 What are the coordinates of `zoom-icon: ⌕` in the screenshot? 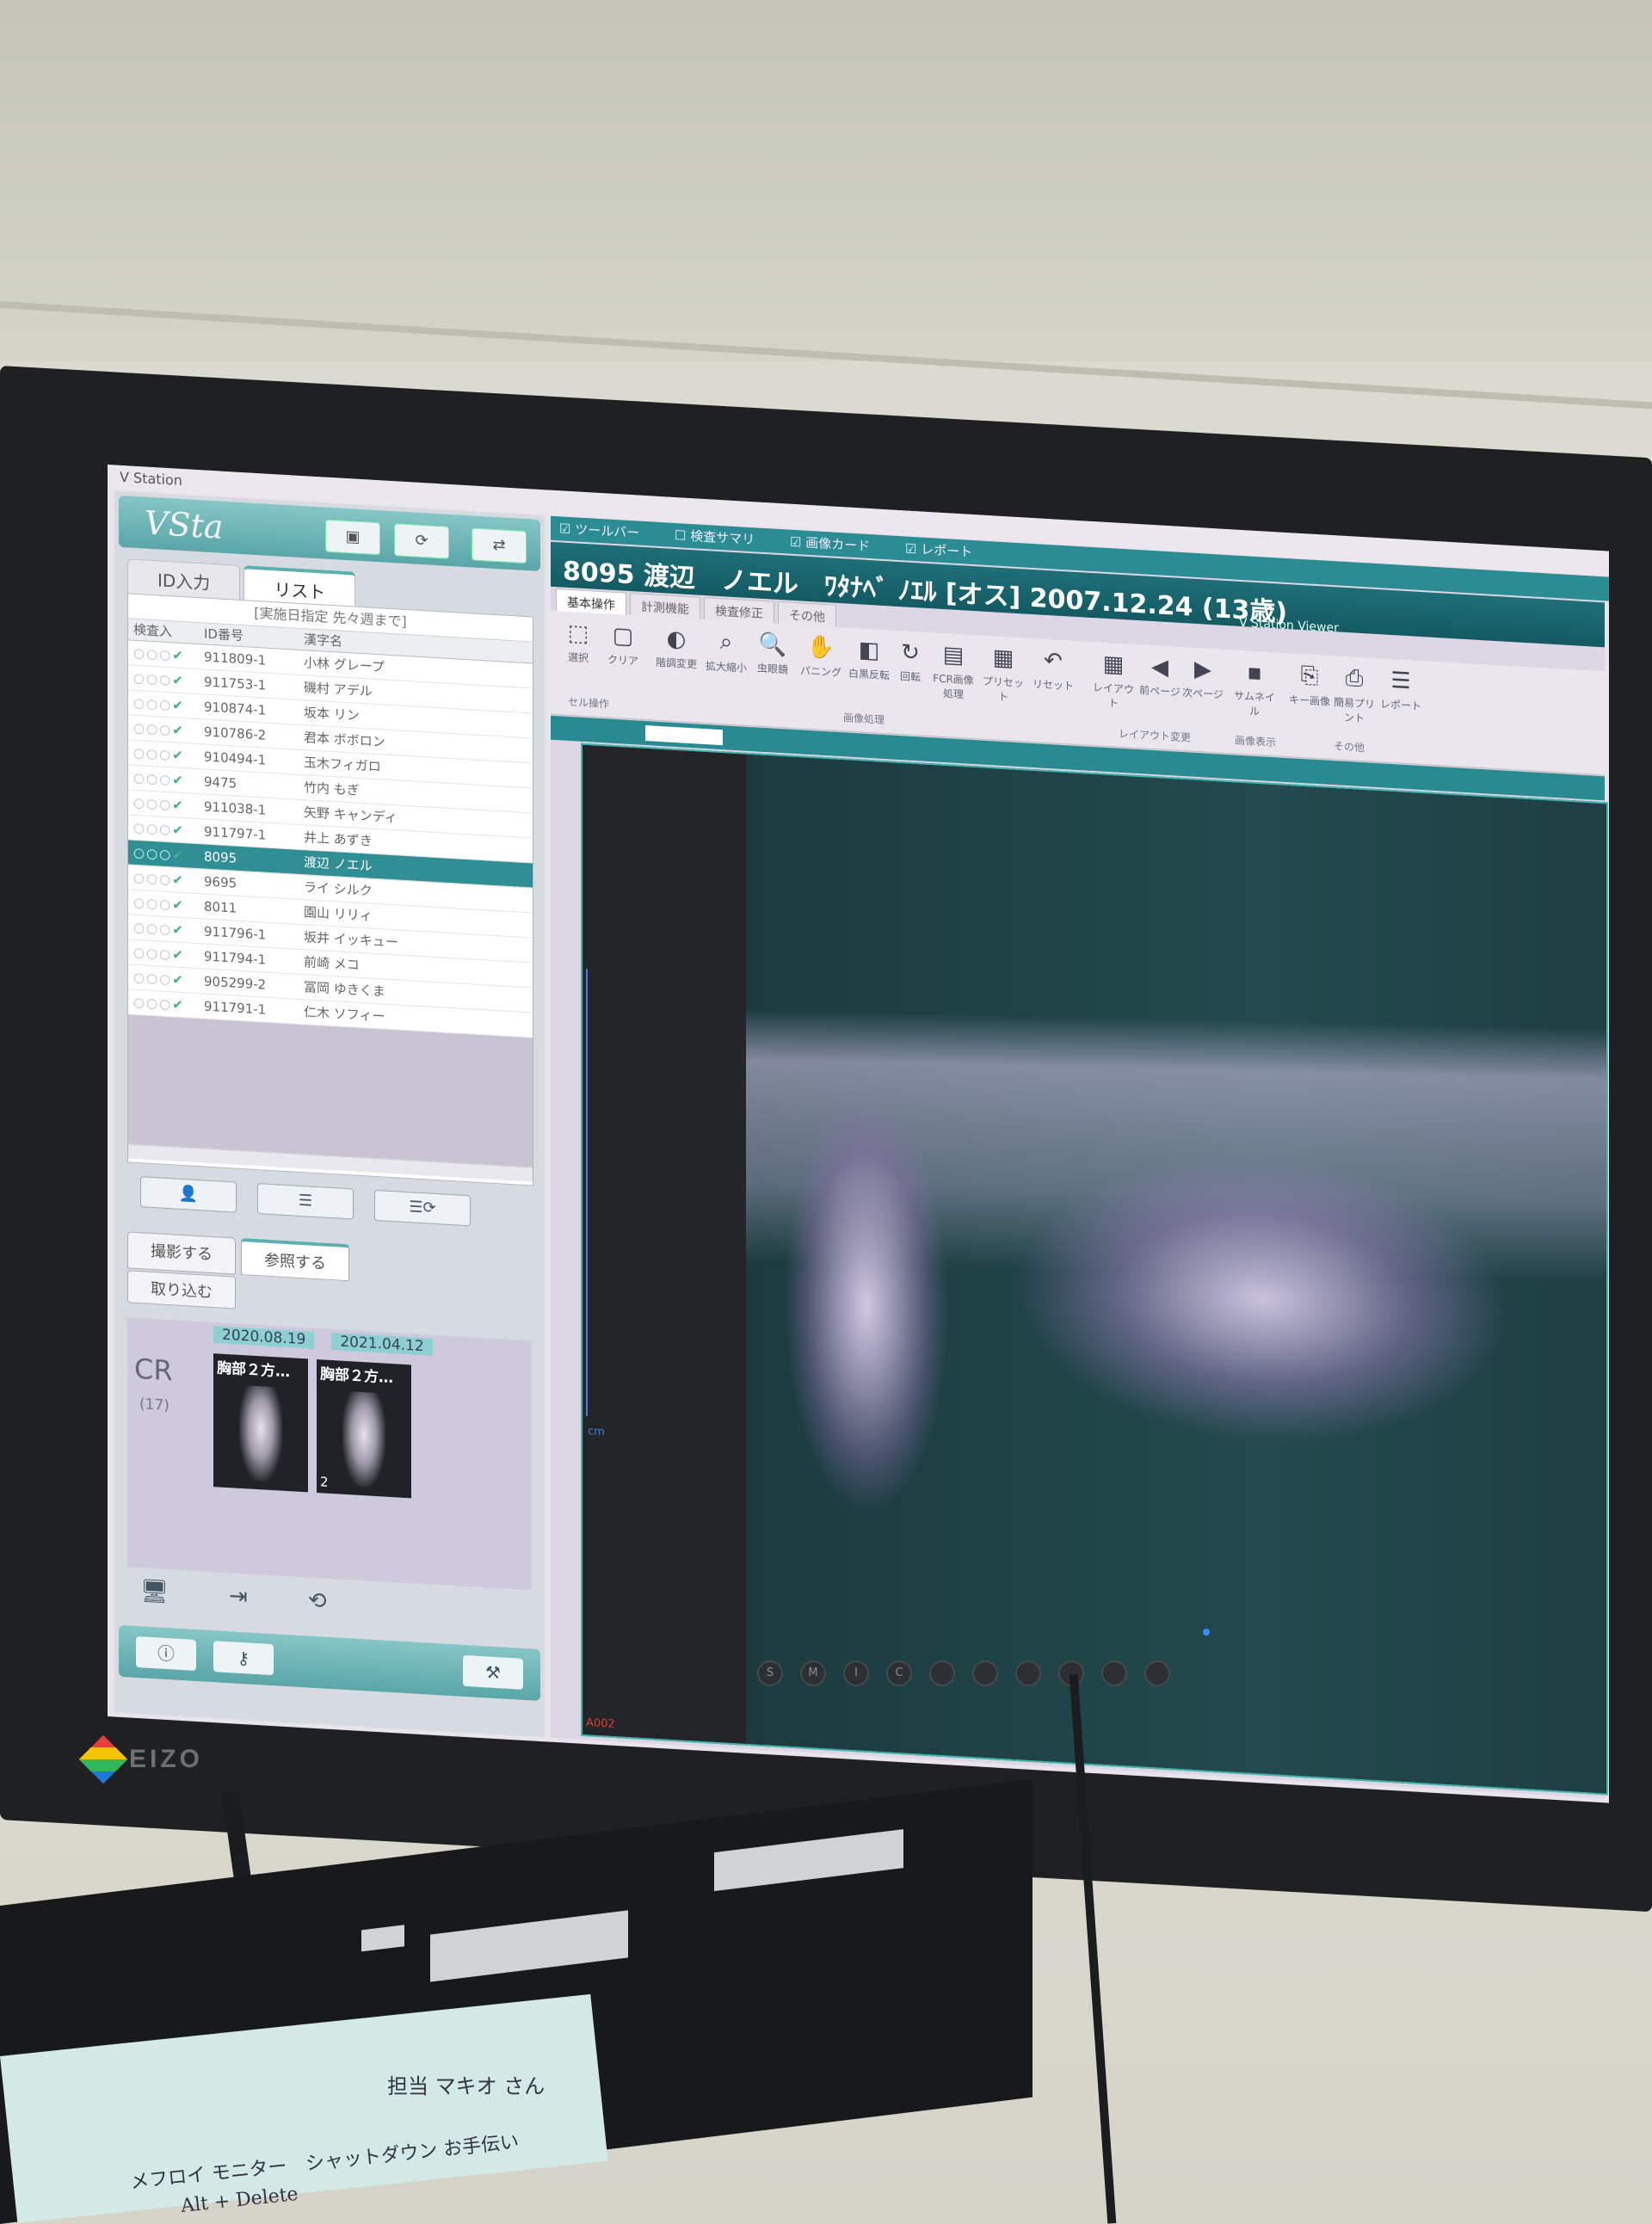 It's located at (726, 642).